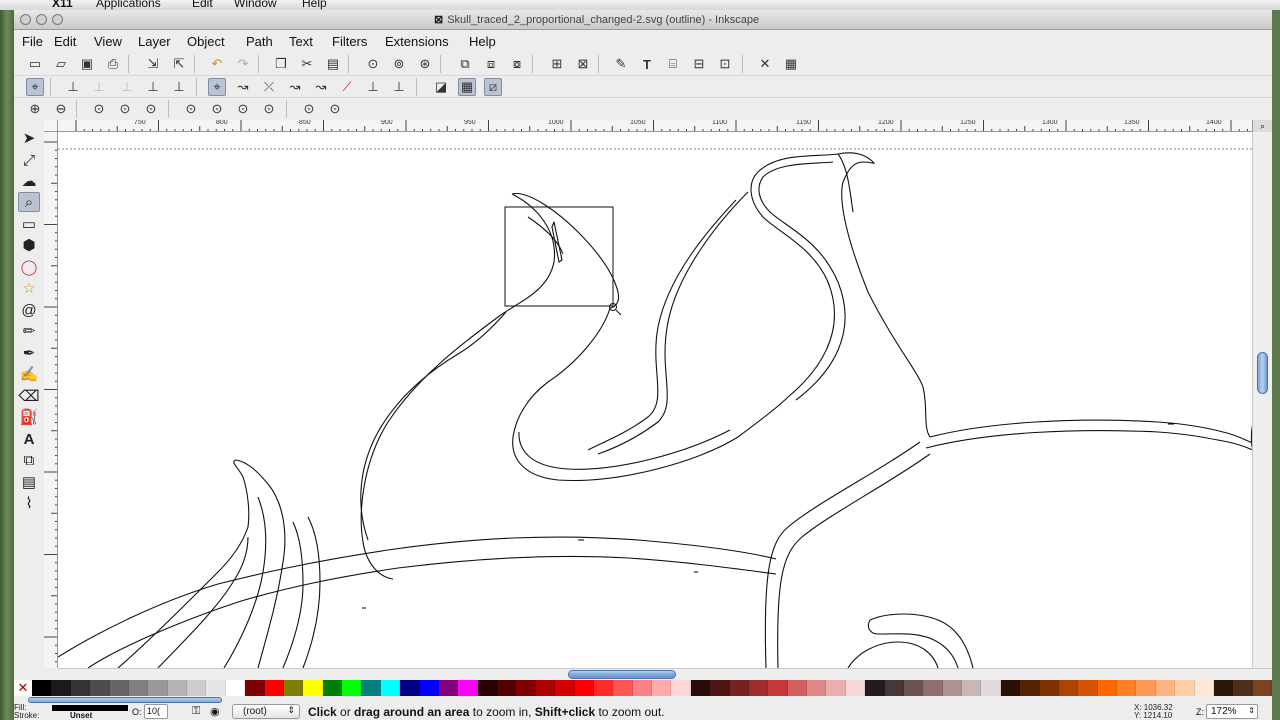 The width and height of the screenshot is (1280, 720). I want to click on zoom-in-icon: ⊕, so click(35, 109).